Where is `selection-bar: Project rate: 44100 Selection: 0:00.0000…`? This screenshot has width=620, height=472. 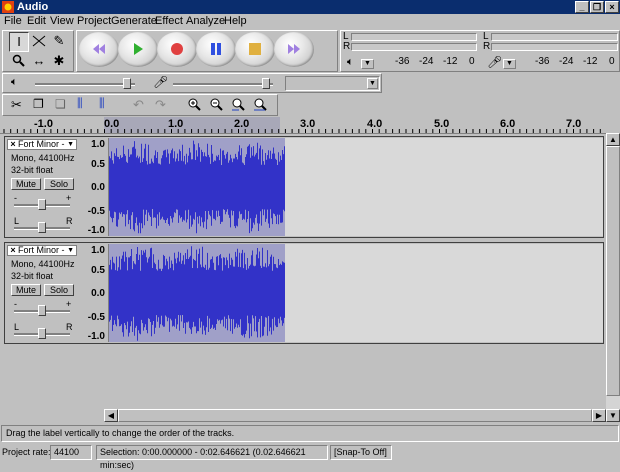
selection-bar: Project rate: 44100 Selection: 0:00.0000… is located at coordinates (310, 457).